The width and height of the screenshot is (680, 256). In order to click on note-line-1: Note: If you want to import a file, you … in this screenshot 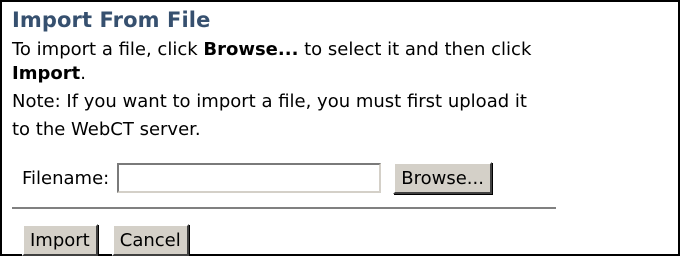, I will do `click(269, 101)`.